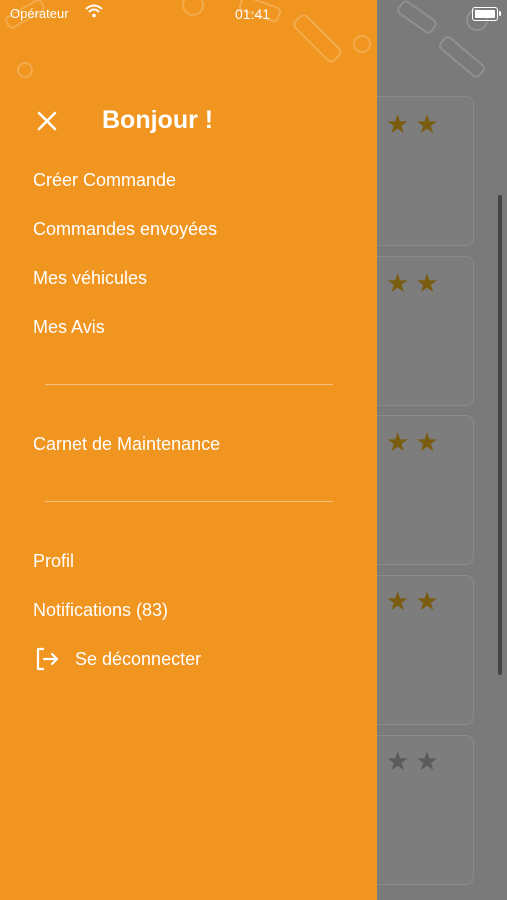 The image size is (507, 900). What do you see at coordinates (100, 610) in the screenshot?
I see `menu-item-notifications: Notifications (83)` at bounding box center [100, 610].